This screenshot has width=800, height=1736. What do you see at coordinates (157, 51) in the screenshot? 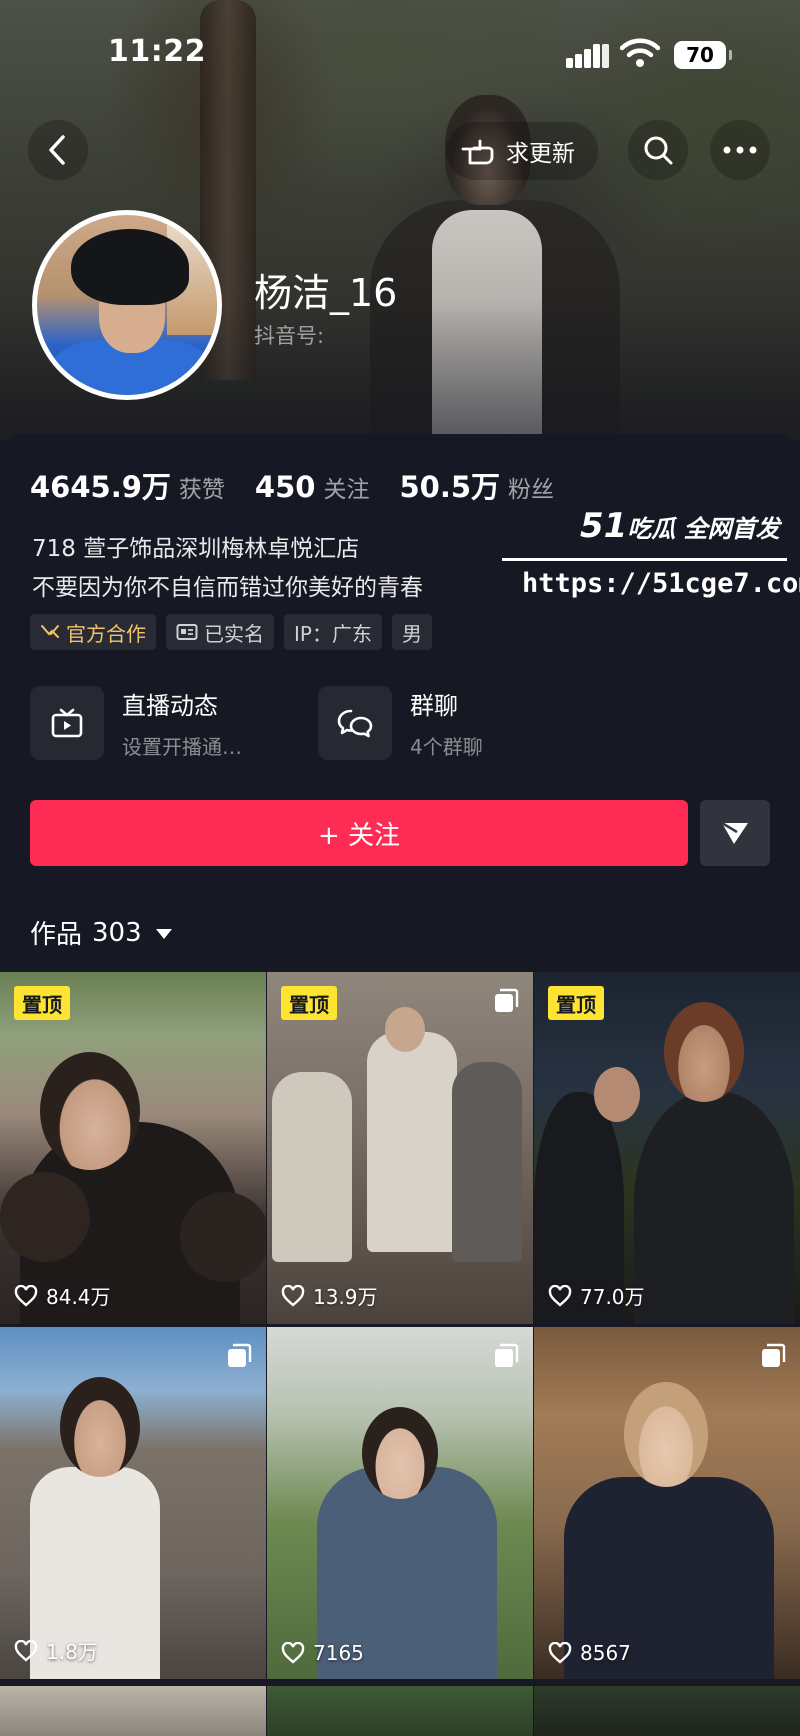
I see `status-time: 11:22` at bounding box center [157, 51].